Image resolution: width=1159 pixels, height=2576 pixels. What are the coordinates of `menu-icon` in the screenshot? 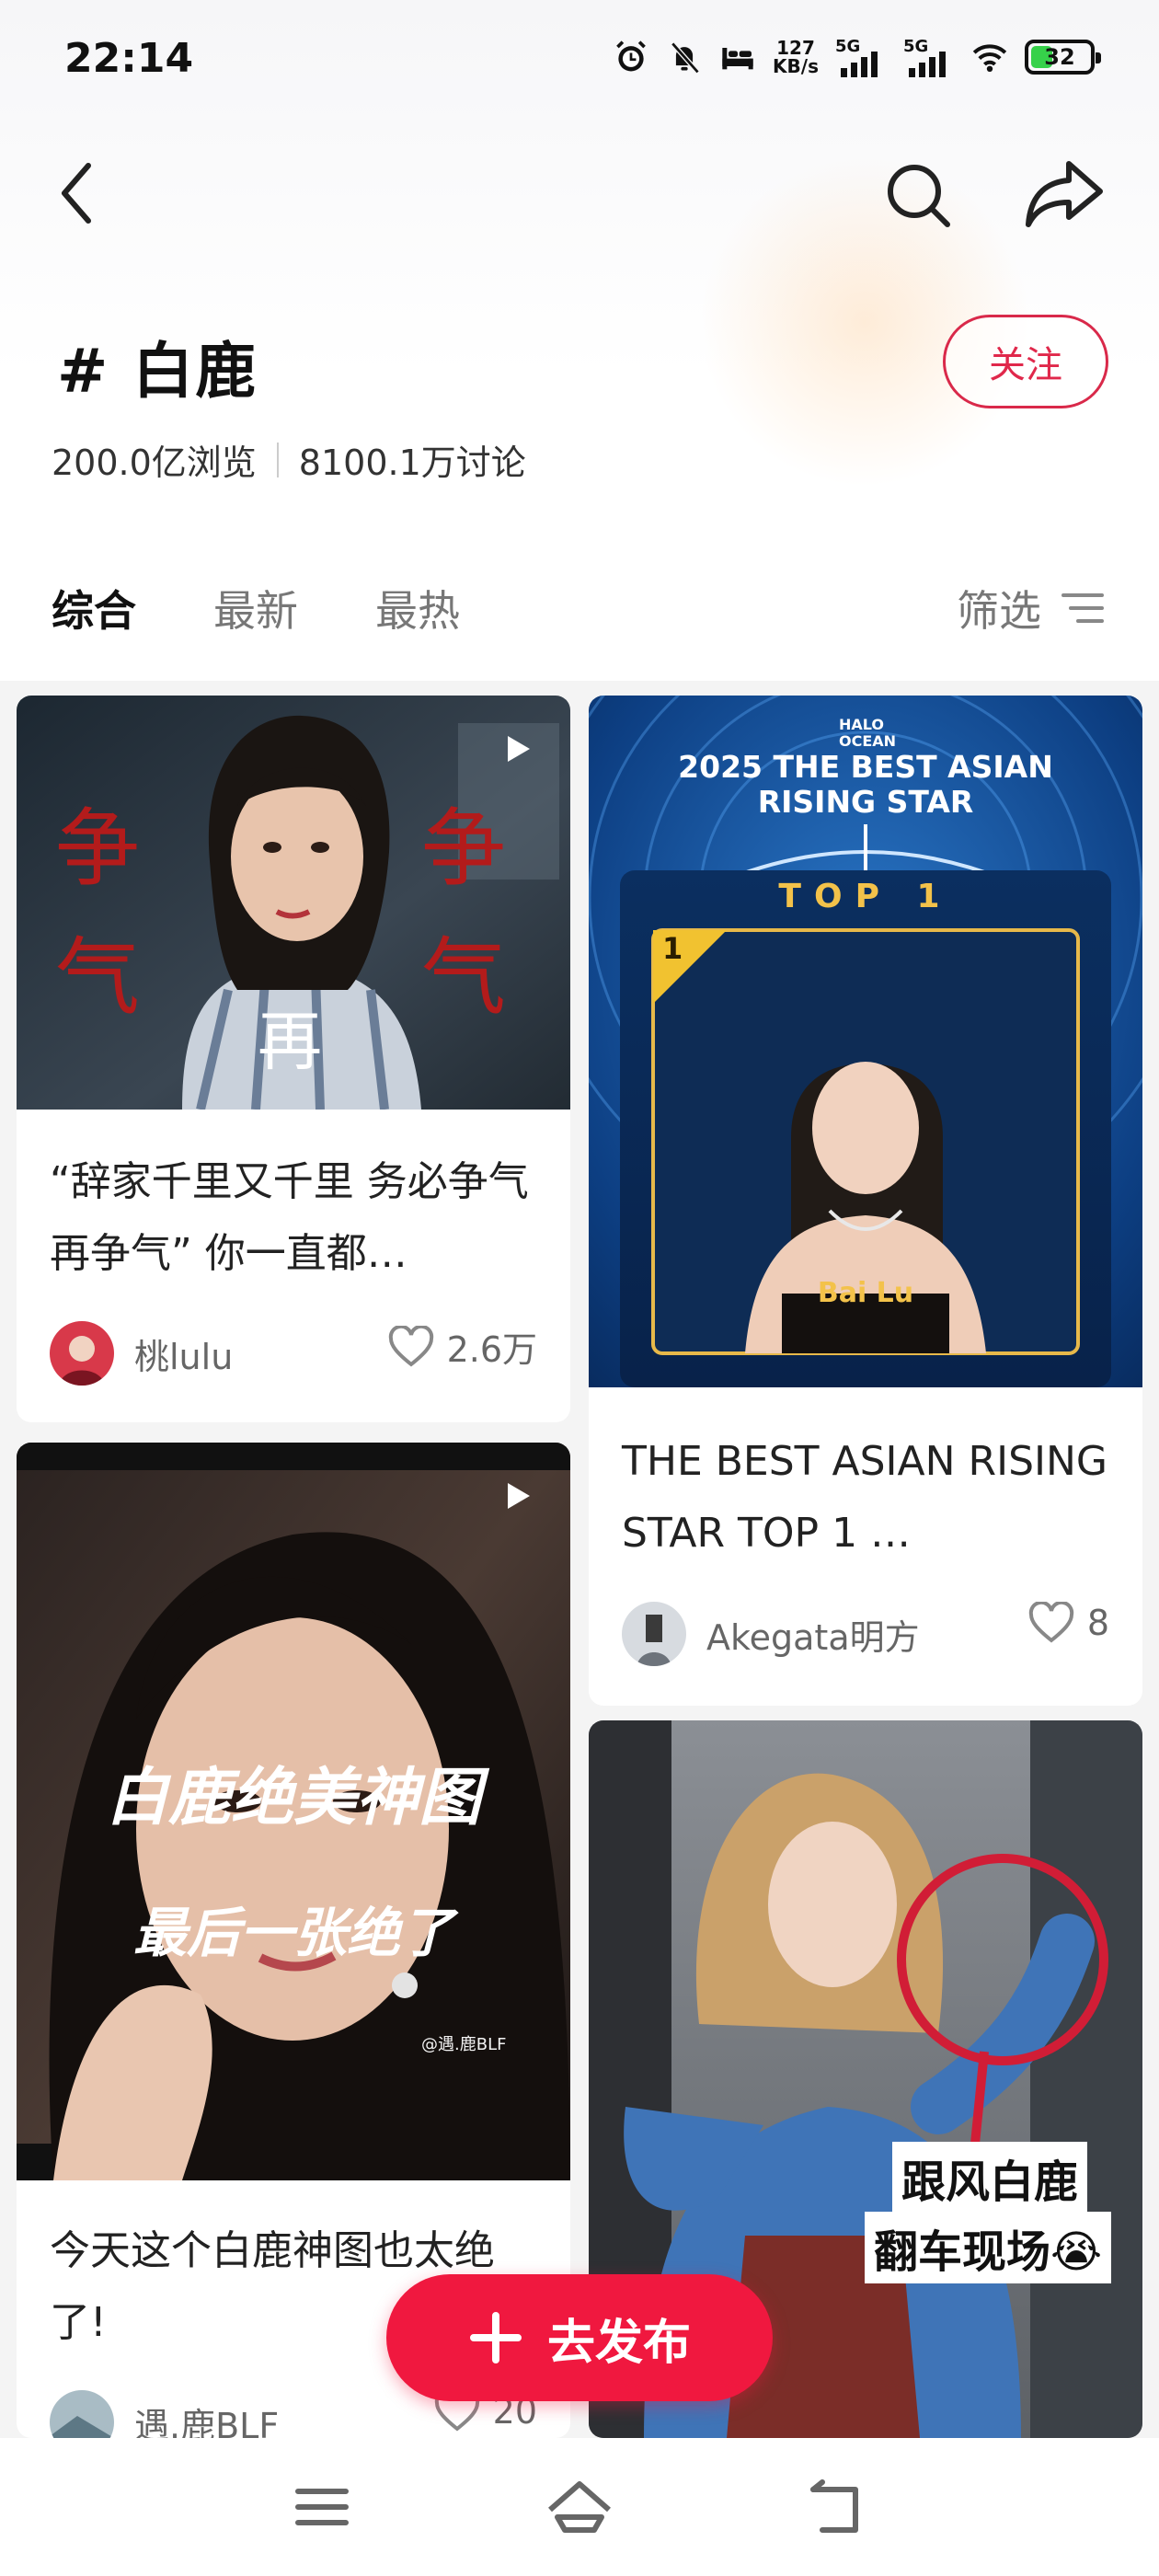 It's located at (322, 2507).